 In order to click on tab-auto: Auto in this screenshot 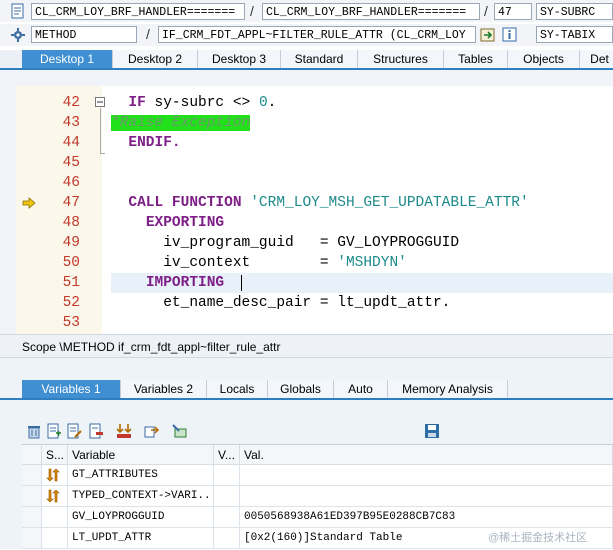, I will do `click(361, 389)`.